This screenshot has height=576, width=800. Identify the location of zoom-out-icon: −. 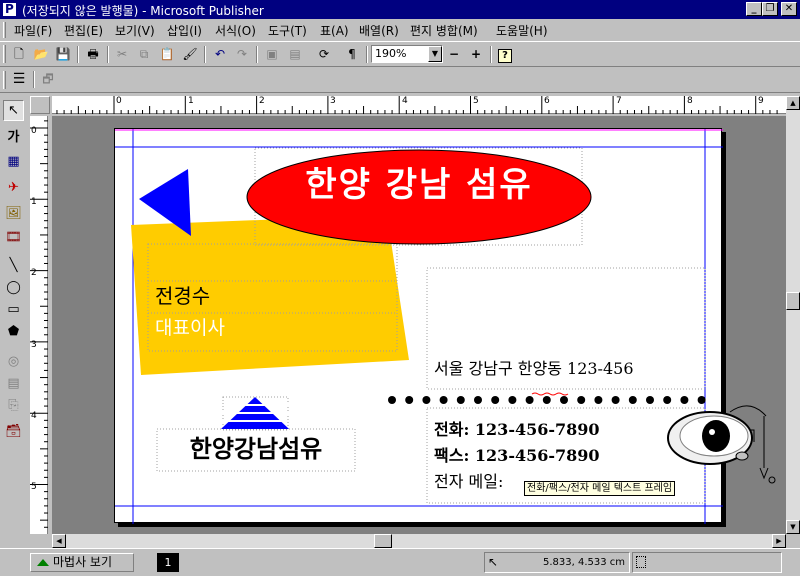
(454, 54).